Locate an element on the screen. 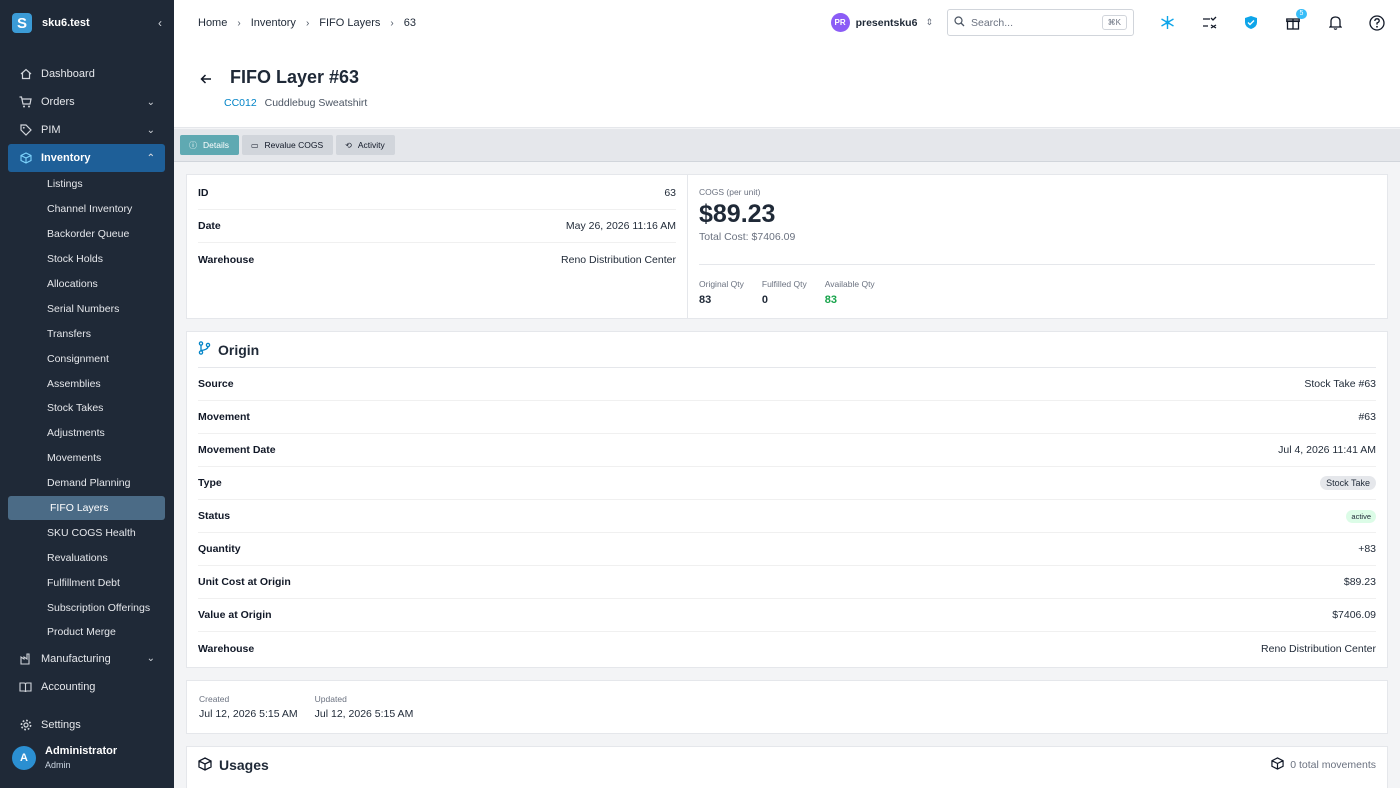  sidebar-sub-stock-takes: Stock Takes is located at coordinates (86, 408).